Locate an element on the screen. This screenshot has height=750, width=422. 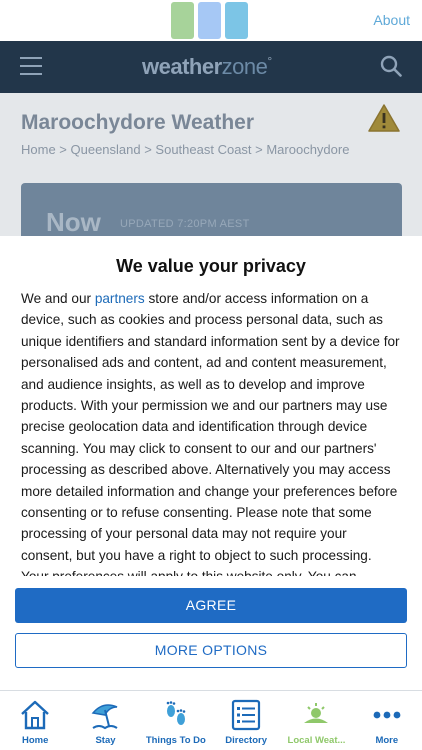
tab-label: Directory is located at coordinates (246, 740).